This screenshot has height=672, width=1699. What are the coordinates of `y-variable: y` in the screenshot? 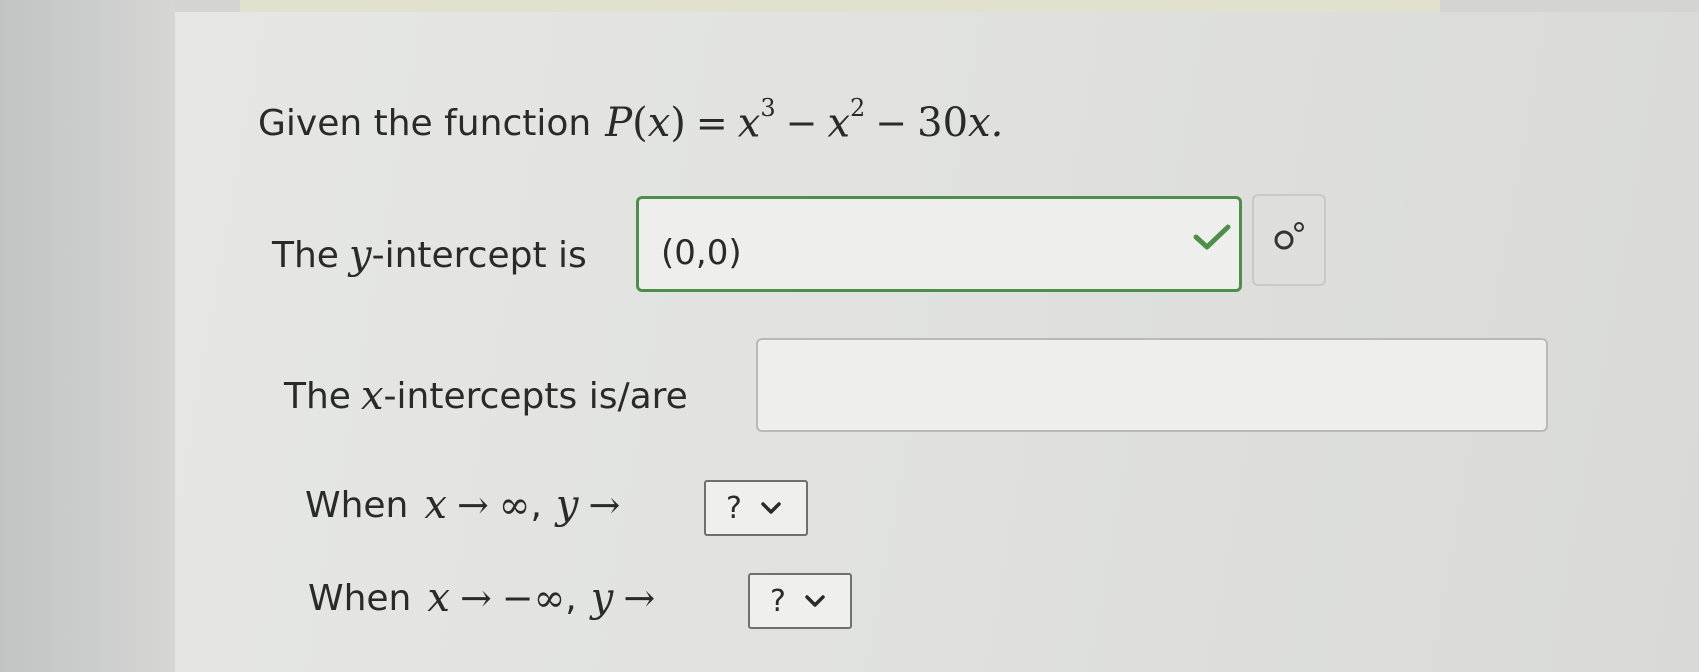 It's located at (360, 255).